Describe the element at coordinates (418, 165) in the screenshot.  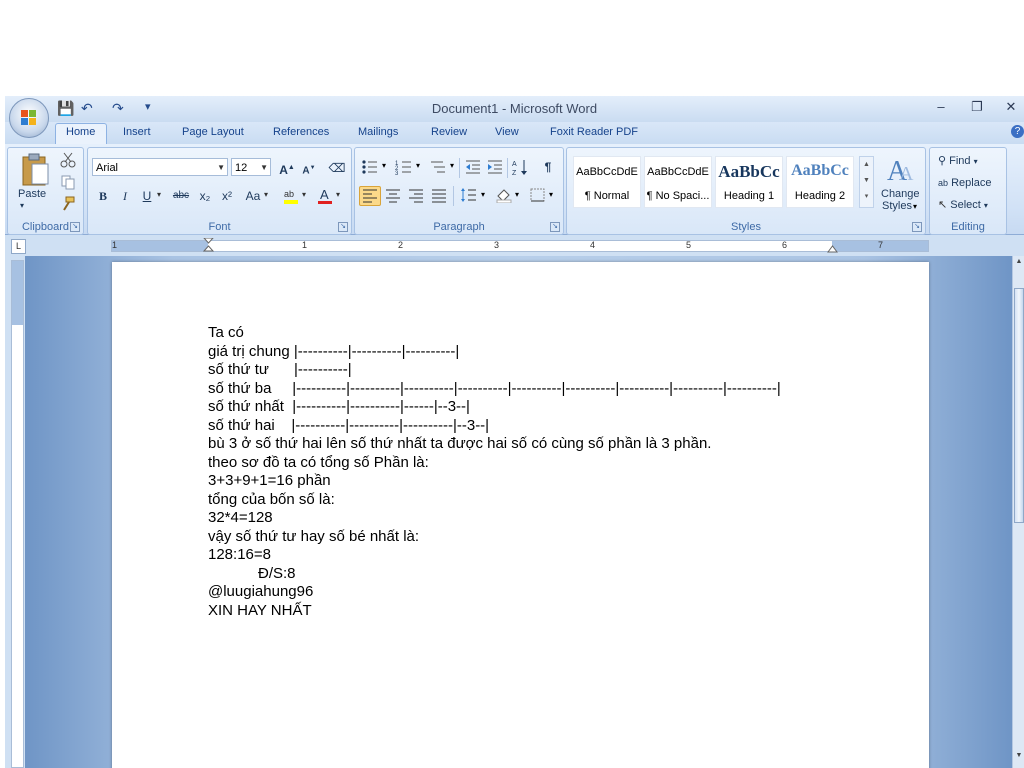
I see `numbering-dropdown-icon: ▾` at that location.